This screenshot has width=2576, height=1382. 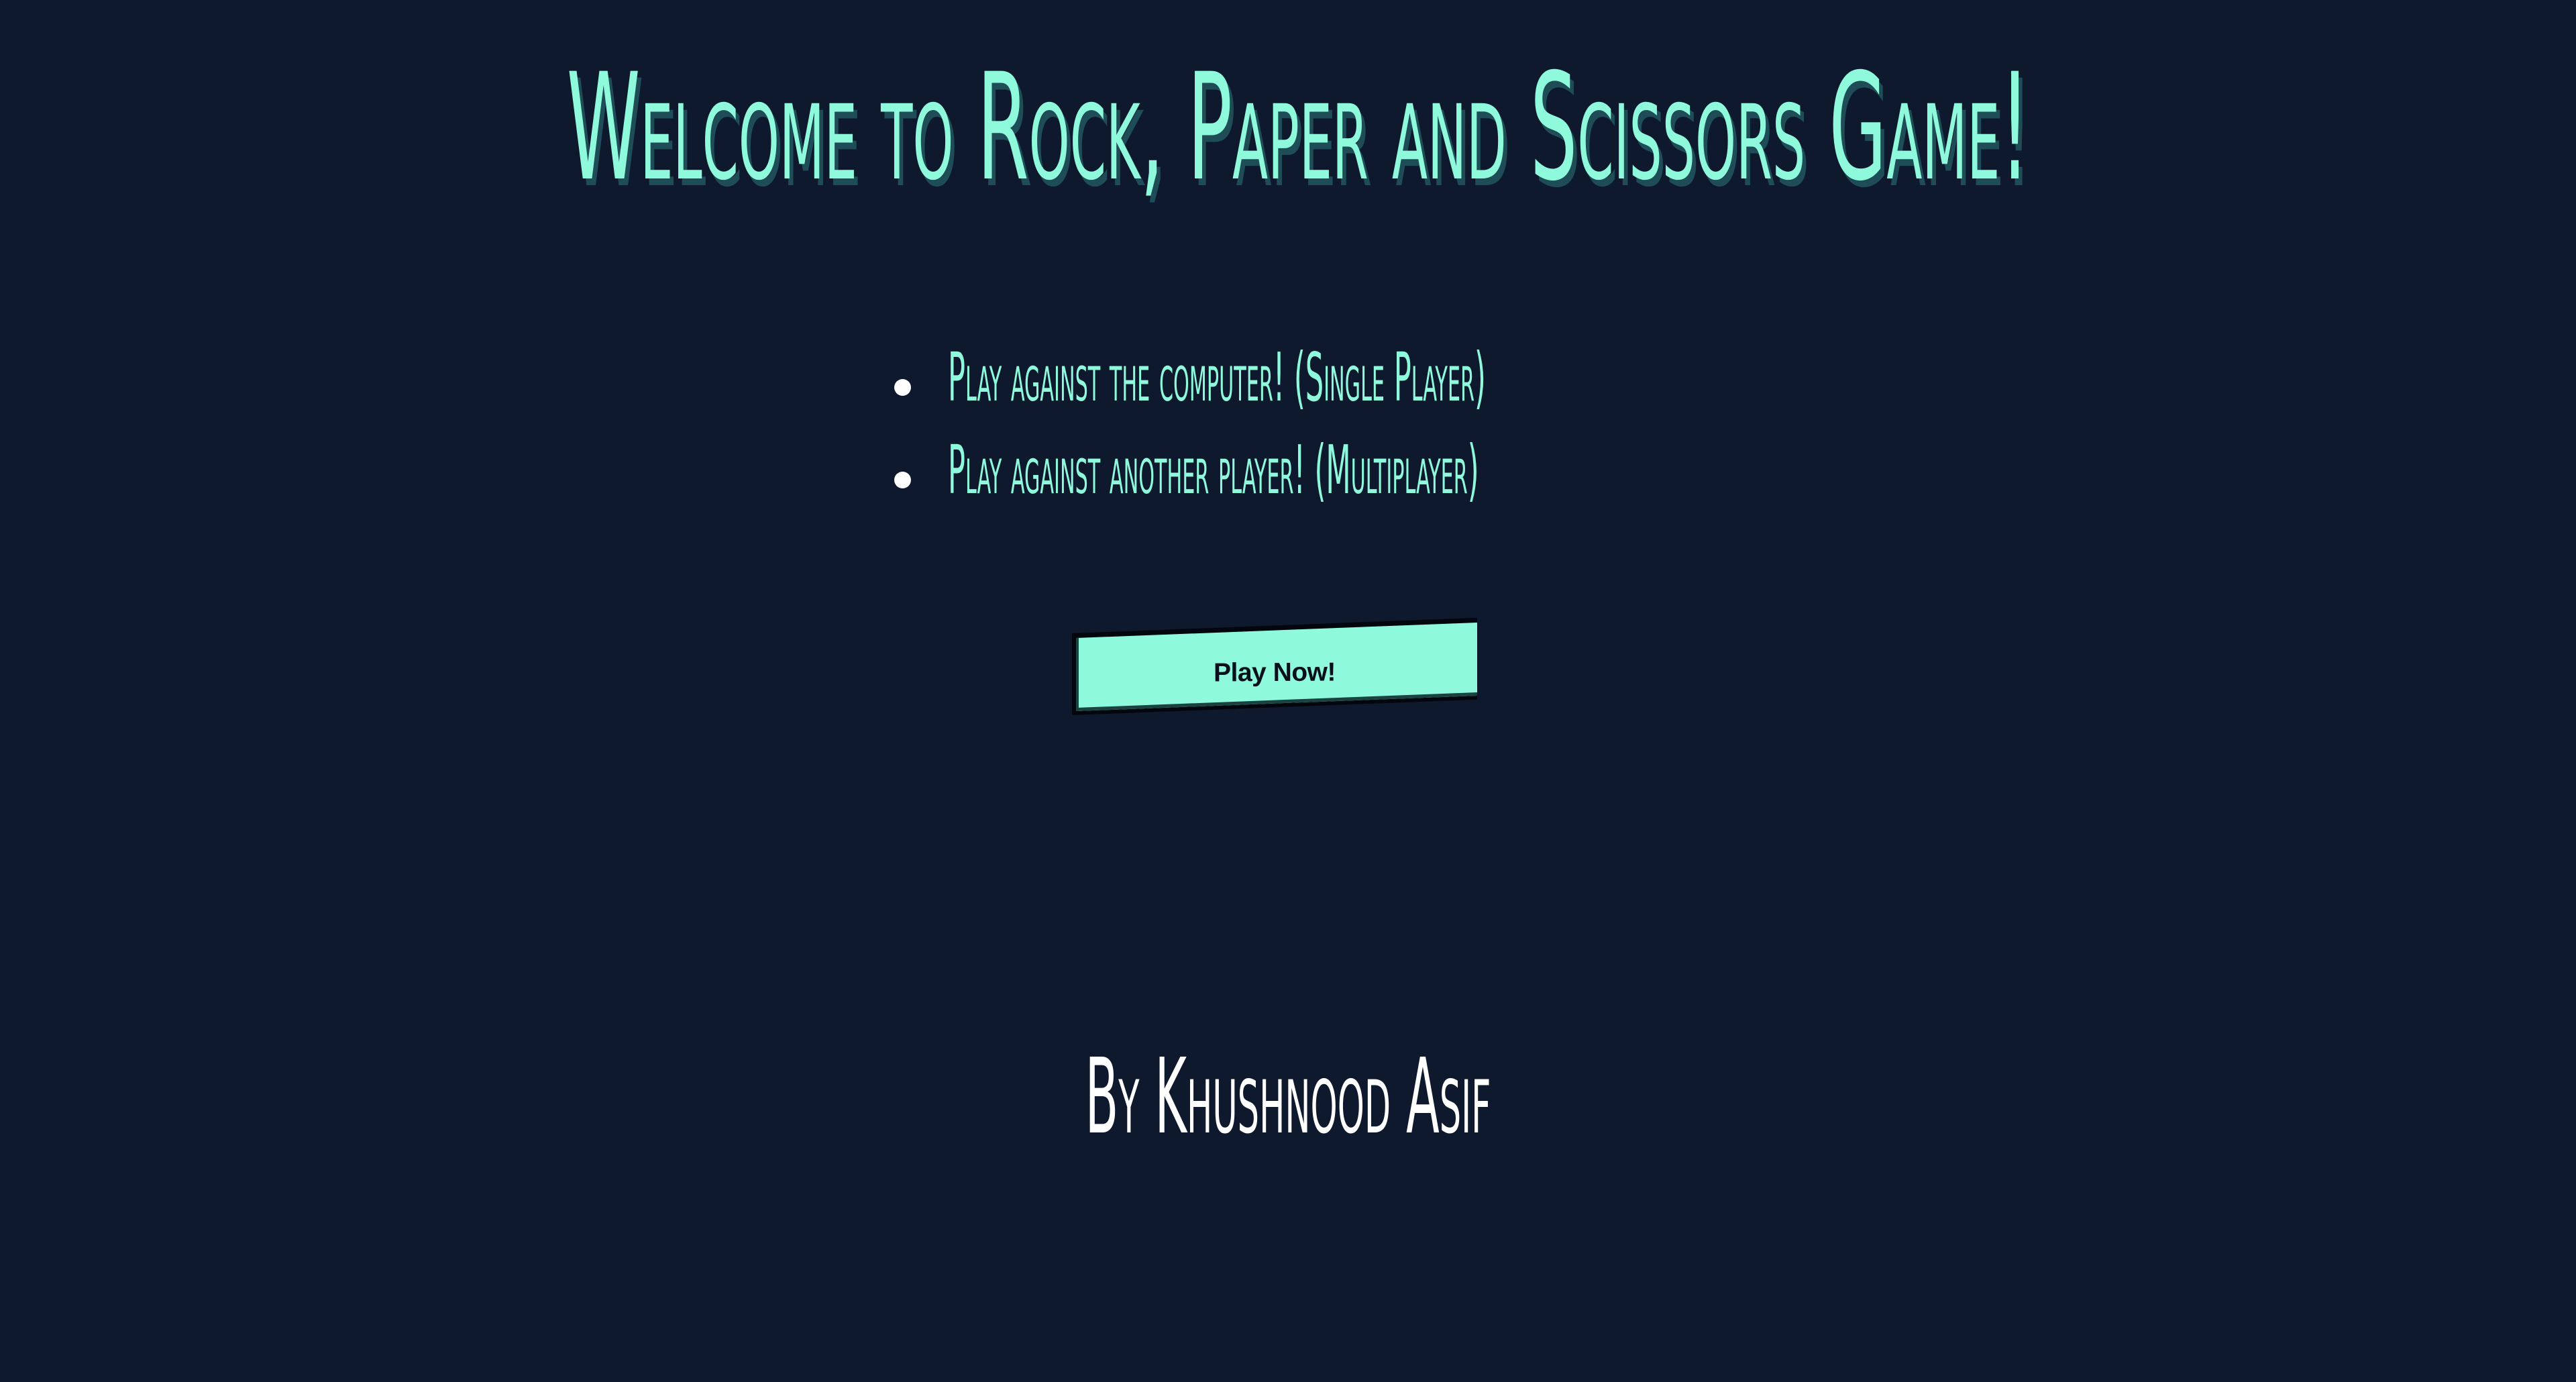 I want to click on play-now-button-label: Play Now!, so click(x=1274, y=672).